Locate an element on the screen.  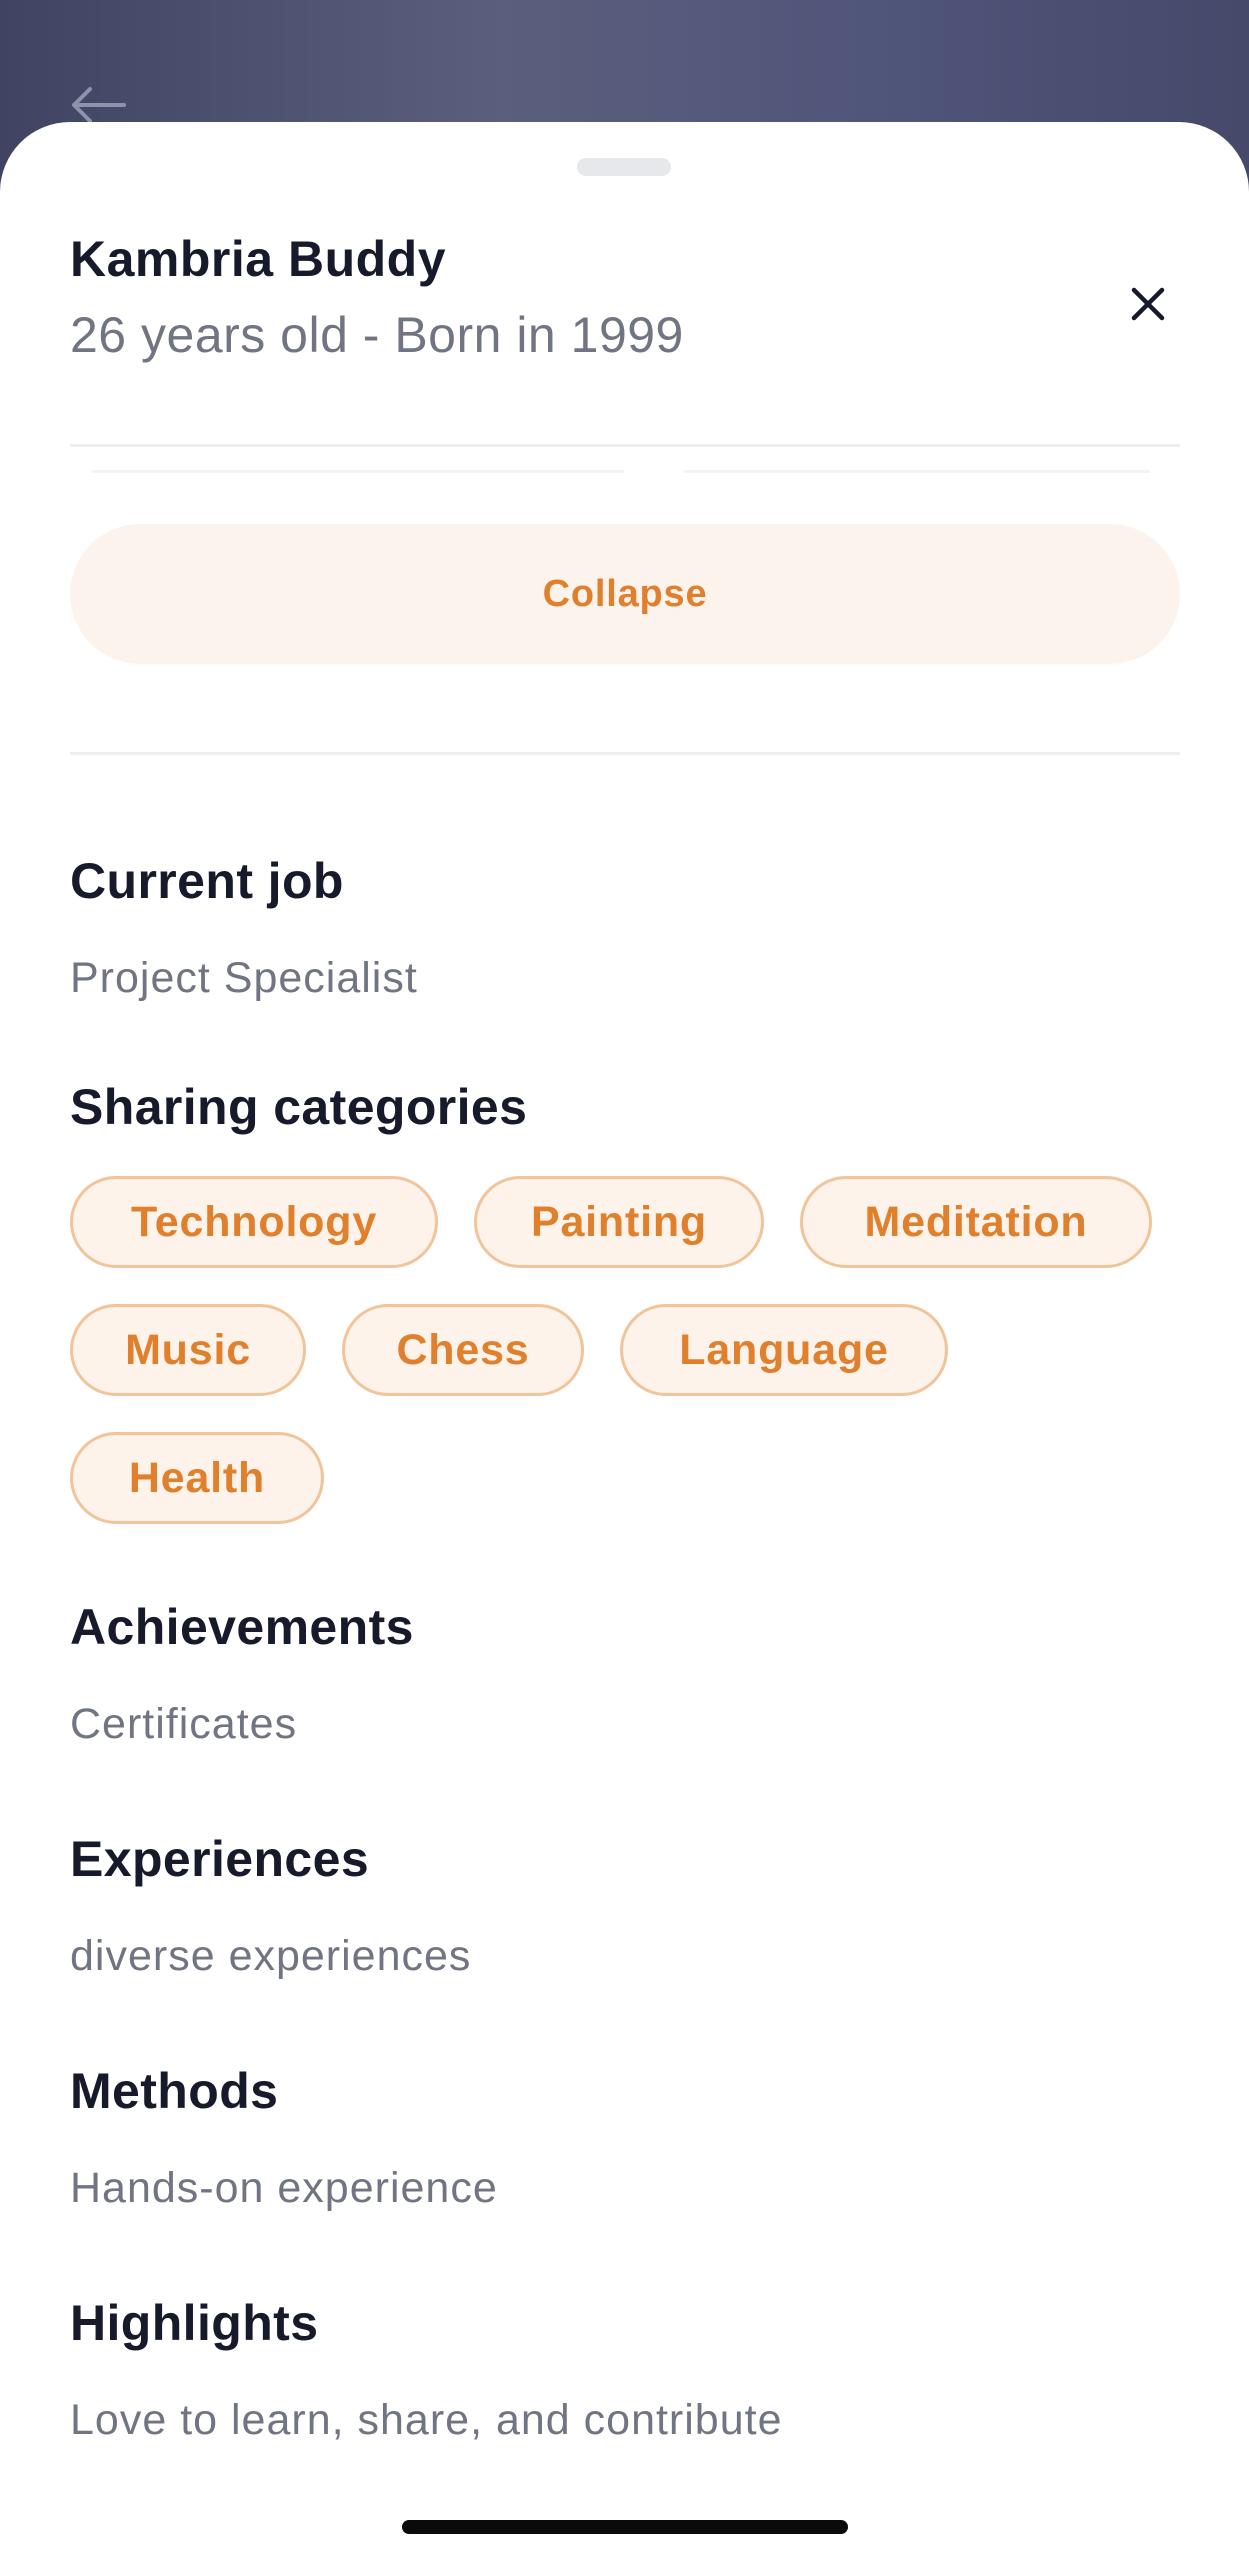
category-chip-painting: Painting is located at coordinates (619, 1222).